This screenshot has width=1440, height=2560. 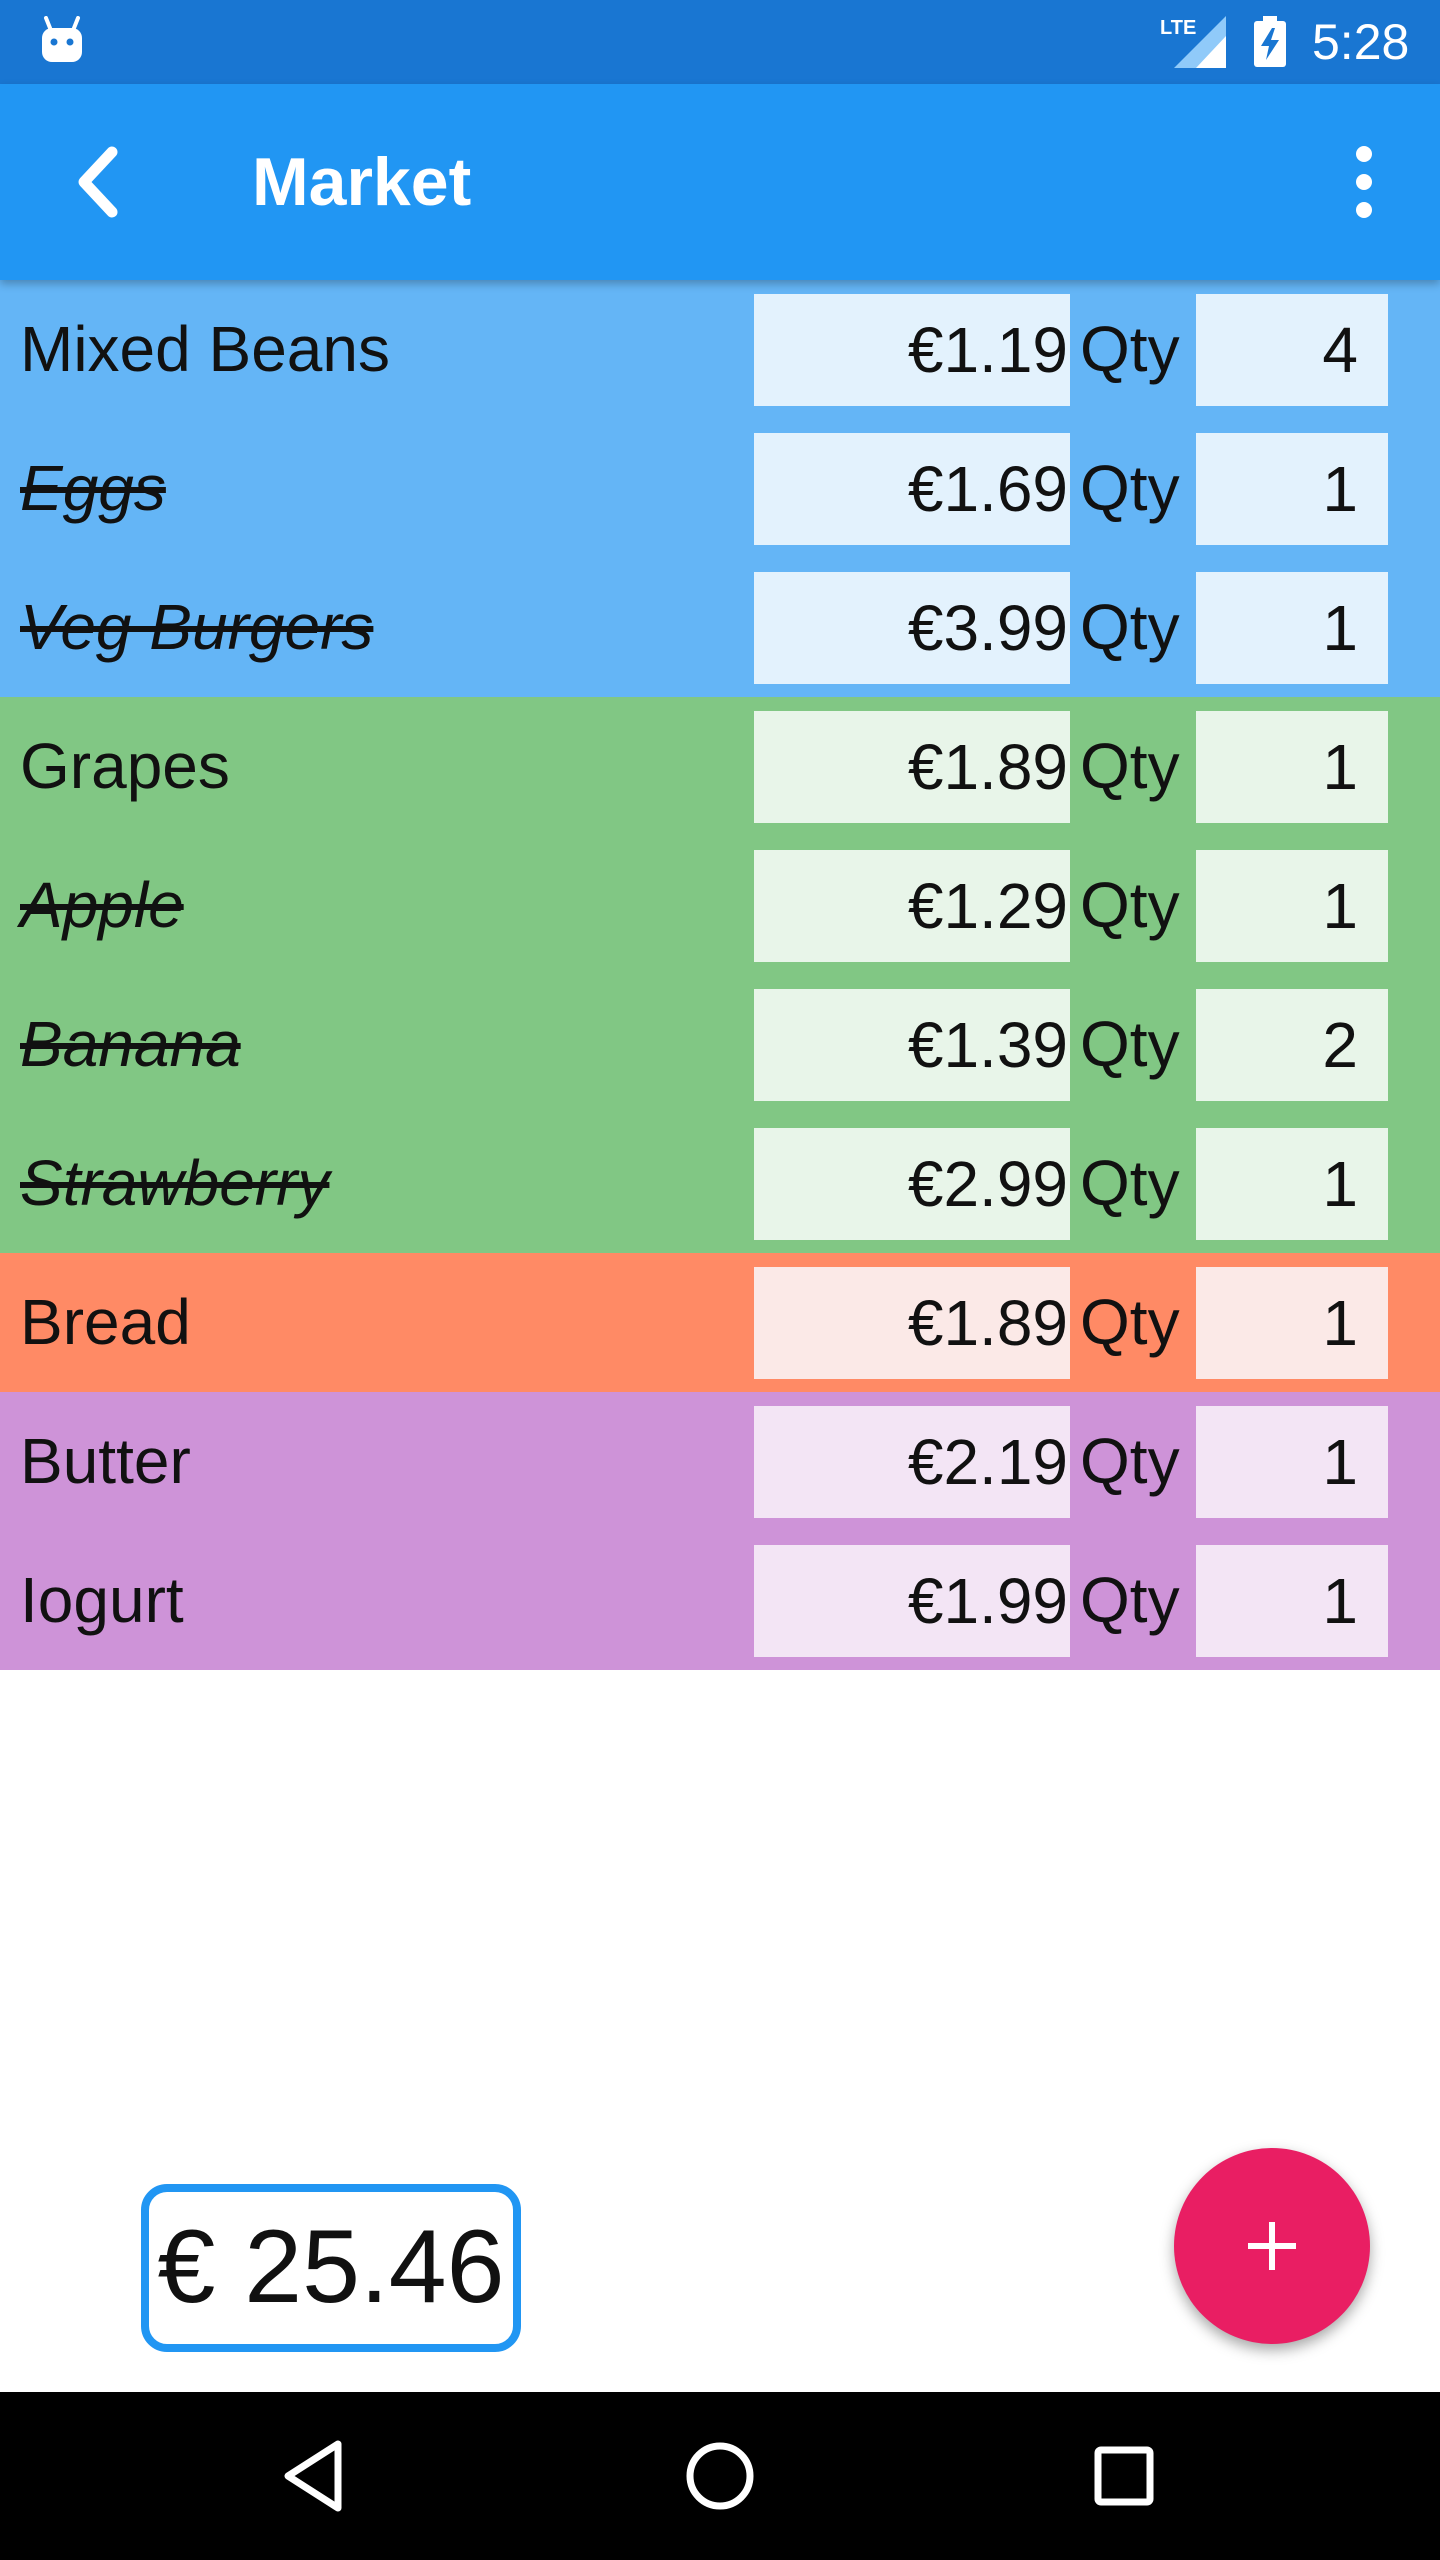 What do you see at coordinates (1270, 41) in the screenshot?
I see `battery-charging-icon` at bounding box center [1270, 41].